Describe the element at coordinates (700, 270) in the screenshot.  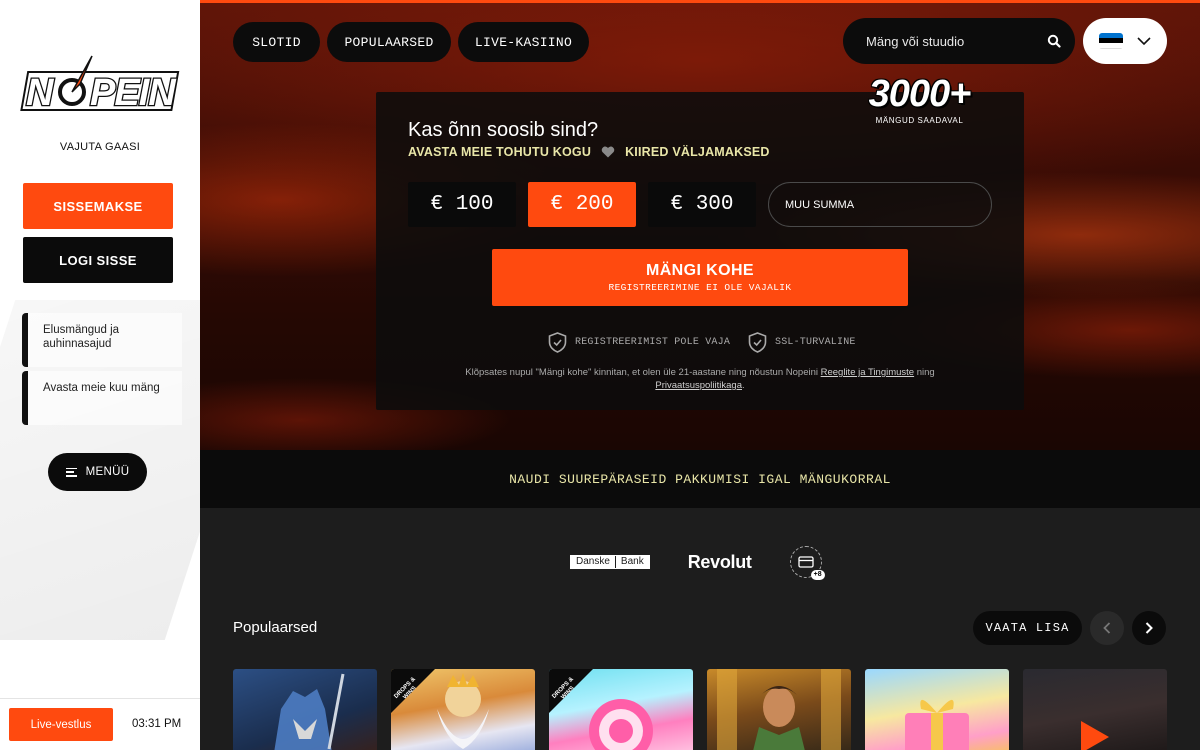
I see `play-now-label: MÄNGI KOHE` at that location.